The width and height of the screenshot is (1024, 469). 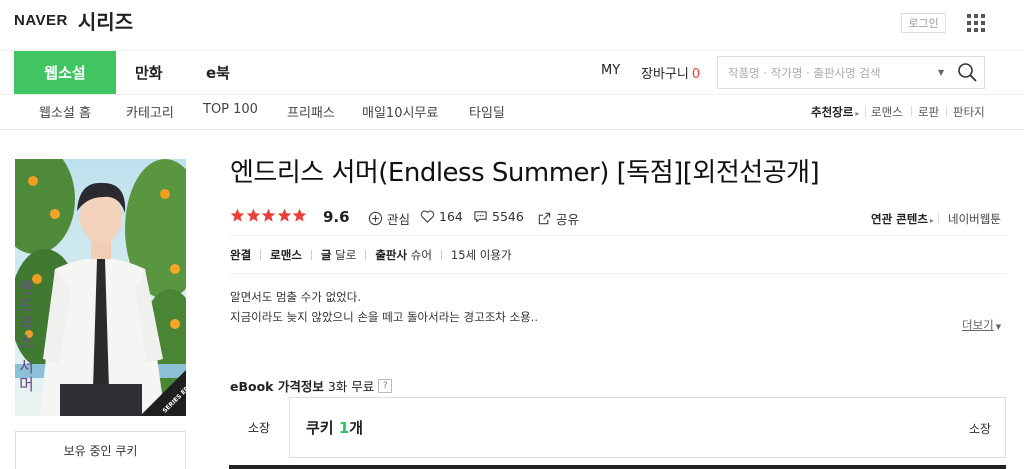 I want to click on heart-icon, so click(x=427, y=216).